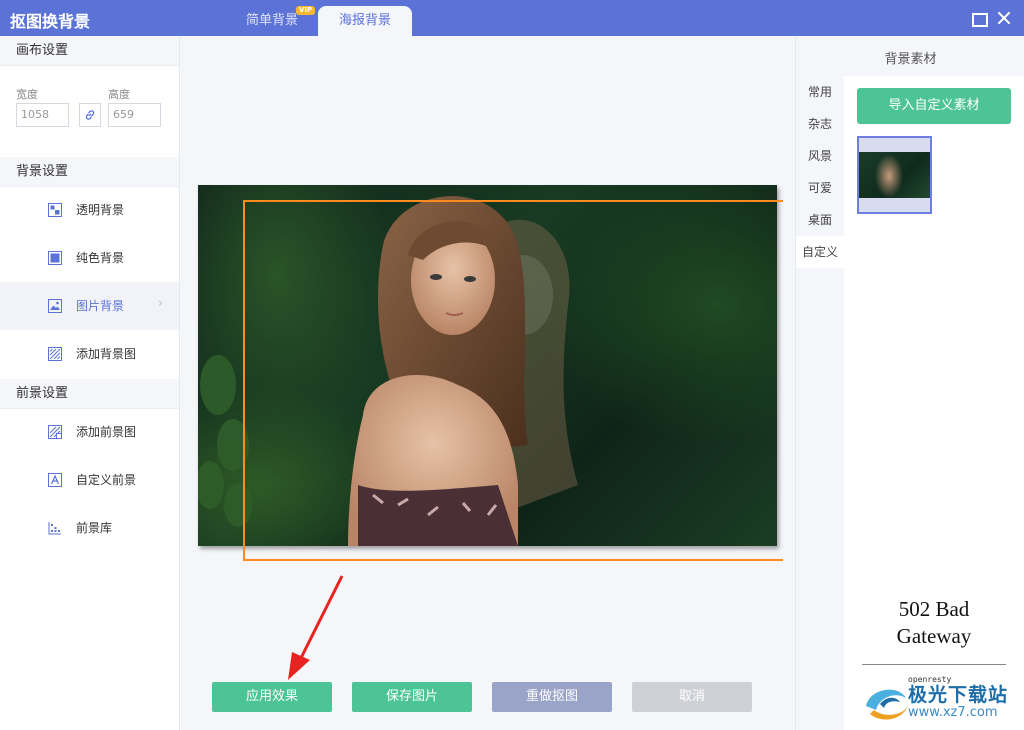 The height and width of the screenshot is (730, 1024). Describe the element at coordinates (820, 156) in the screenshot. I see `category-scenery: 风景` at that location.